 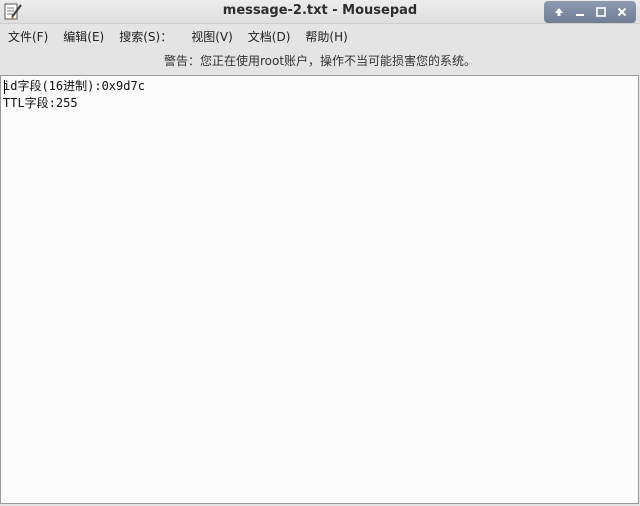 What do you see at coordinates (326, 37) in the screenshot?
I see `menu-help: 帮助(H)` at bounding box center [326, 37].